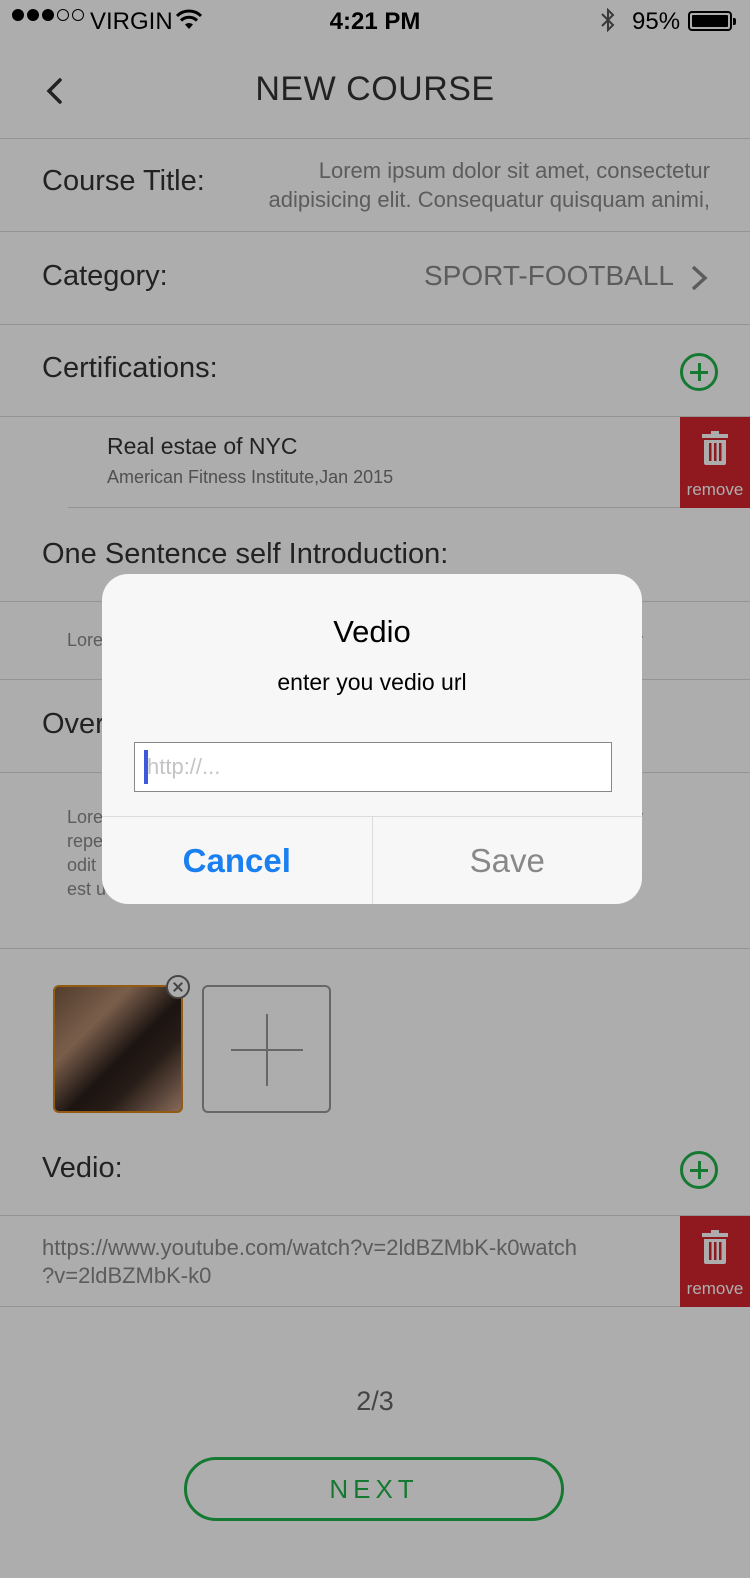 The image size is (750, 1578). Describe the element at coordinates (508, 860) in the screenshot. I see `save-button: Save` at that location.